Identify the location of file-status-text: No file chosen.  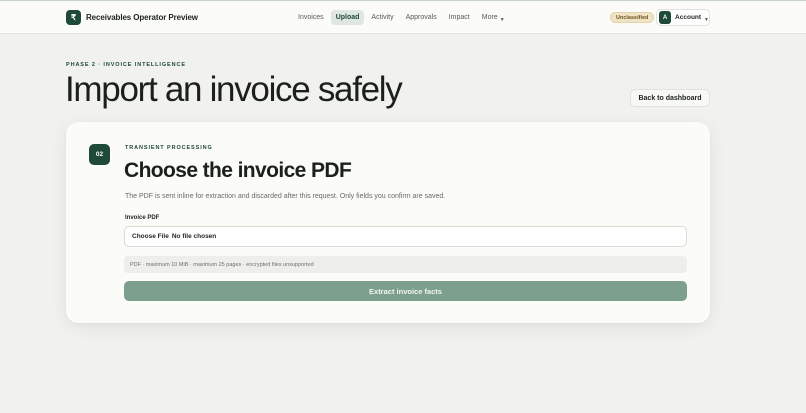
(194, 236).